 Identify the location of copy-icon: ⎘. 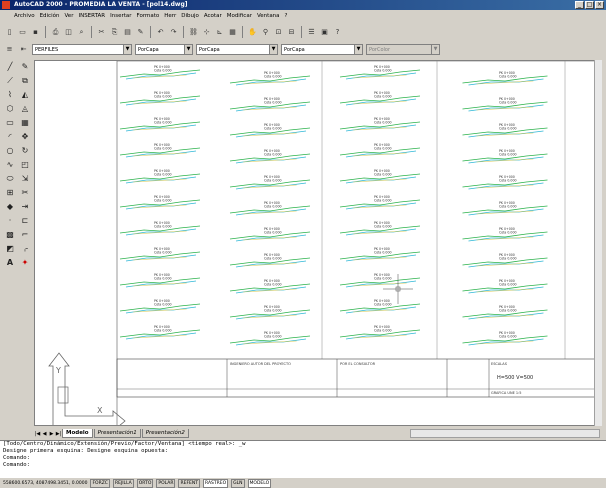
(114, 32).